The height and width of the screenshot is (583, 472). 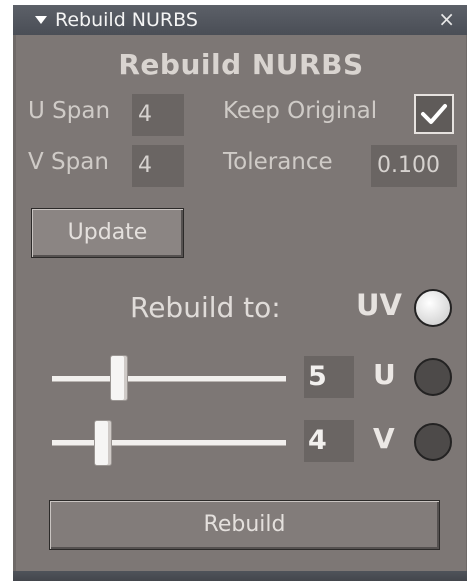 What do you see at coordinates (300, 111) in the screenshot?
I see `keep-original-label: Keep Original` at bounding box center [300, 111].